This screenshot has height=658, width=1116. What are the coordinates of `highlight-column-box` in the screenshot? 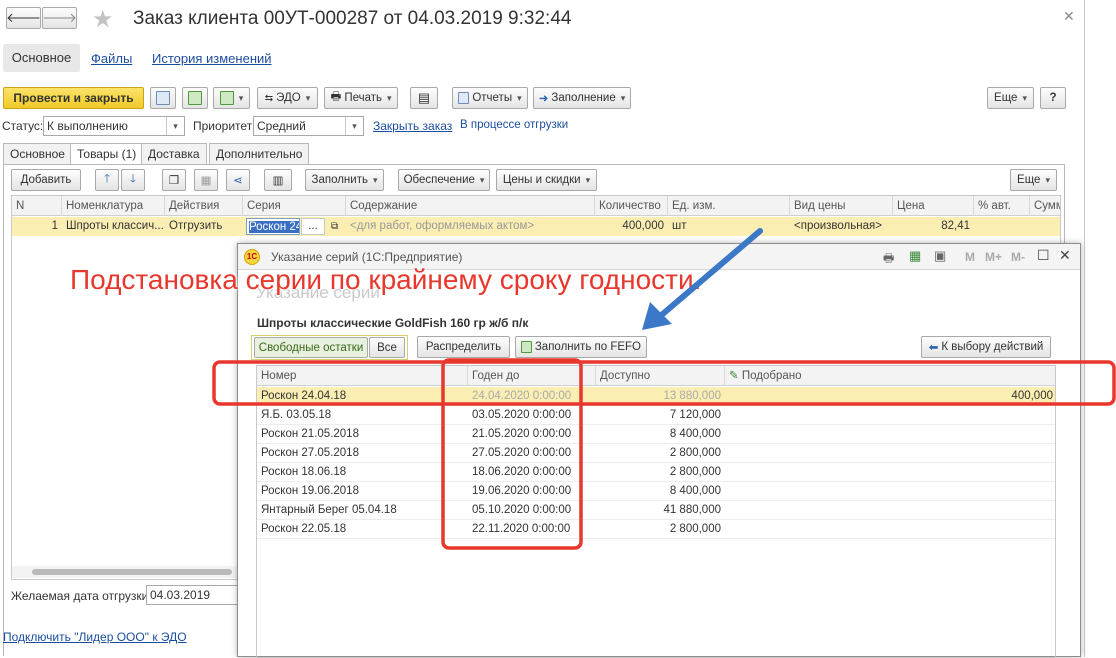 It's located at (512, 454).